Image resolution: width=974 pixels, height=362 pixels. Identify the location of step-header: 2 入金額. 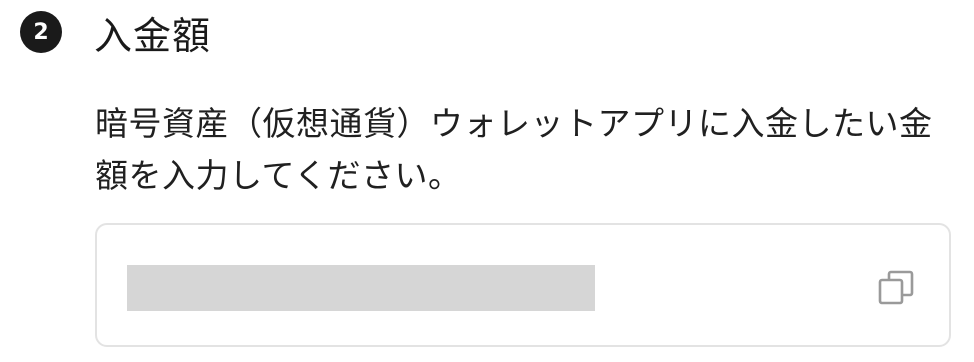
(115, 32).